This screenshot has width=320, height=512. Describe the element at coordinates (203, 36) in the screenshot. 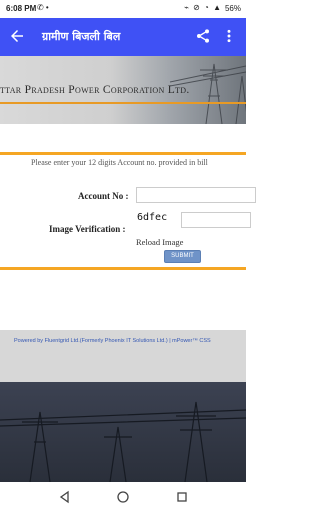

I see `share-icon` at that location.